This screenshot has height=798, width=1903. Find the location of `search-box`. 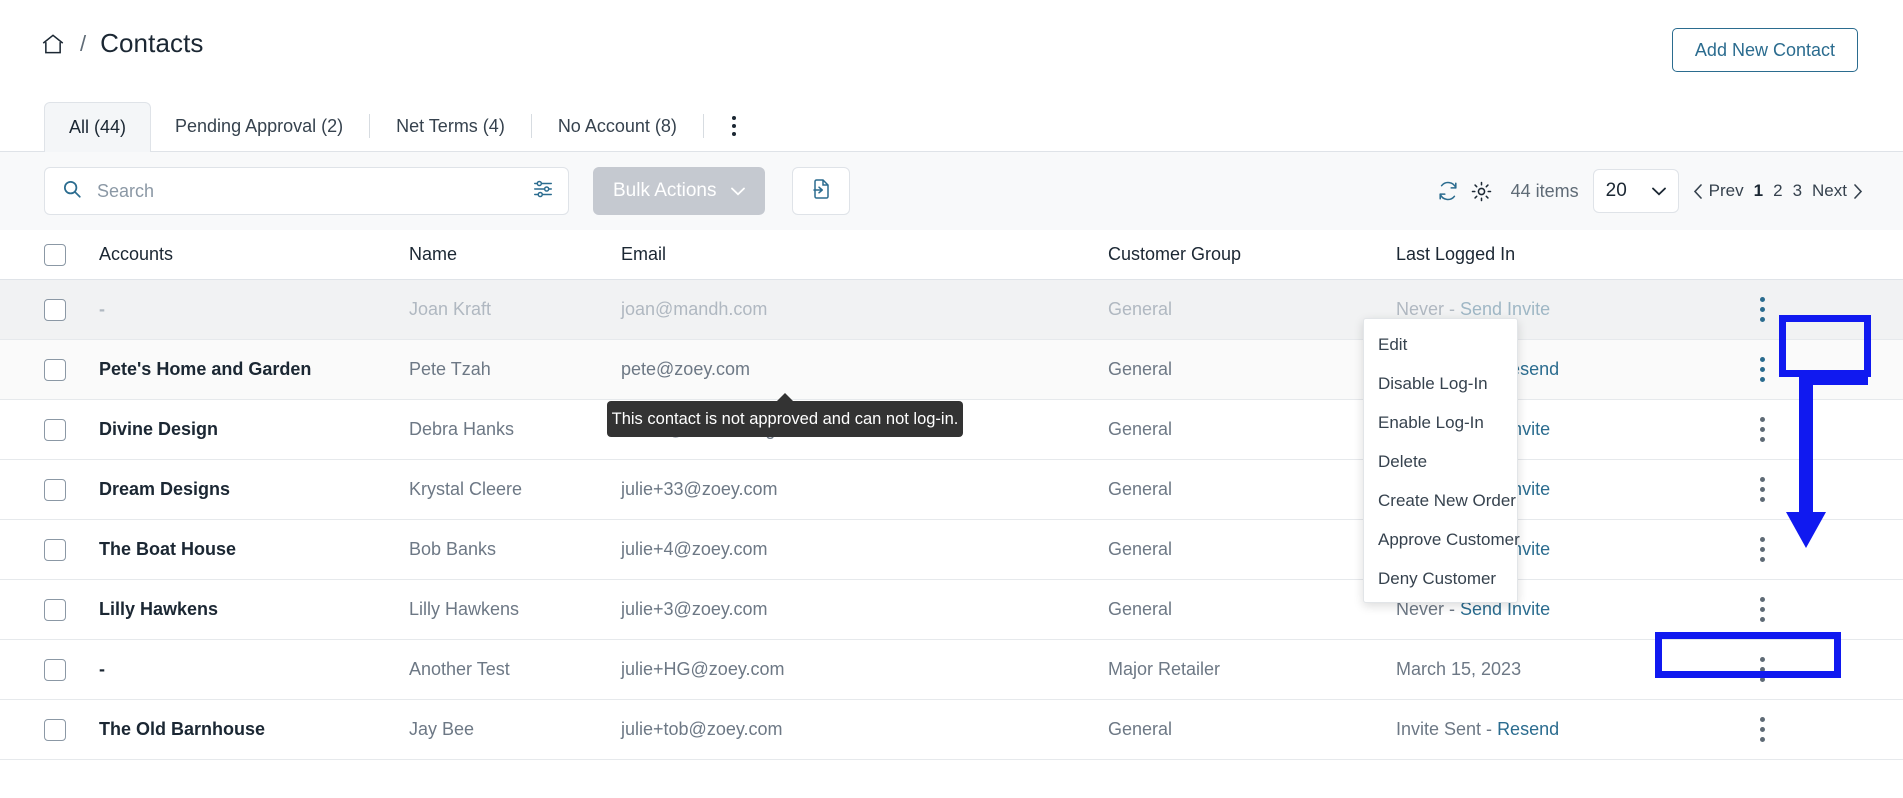

search-box is located at coordinates (306, 191).